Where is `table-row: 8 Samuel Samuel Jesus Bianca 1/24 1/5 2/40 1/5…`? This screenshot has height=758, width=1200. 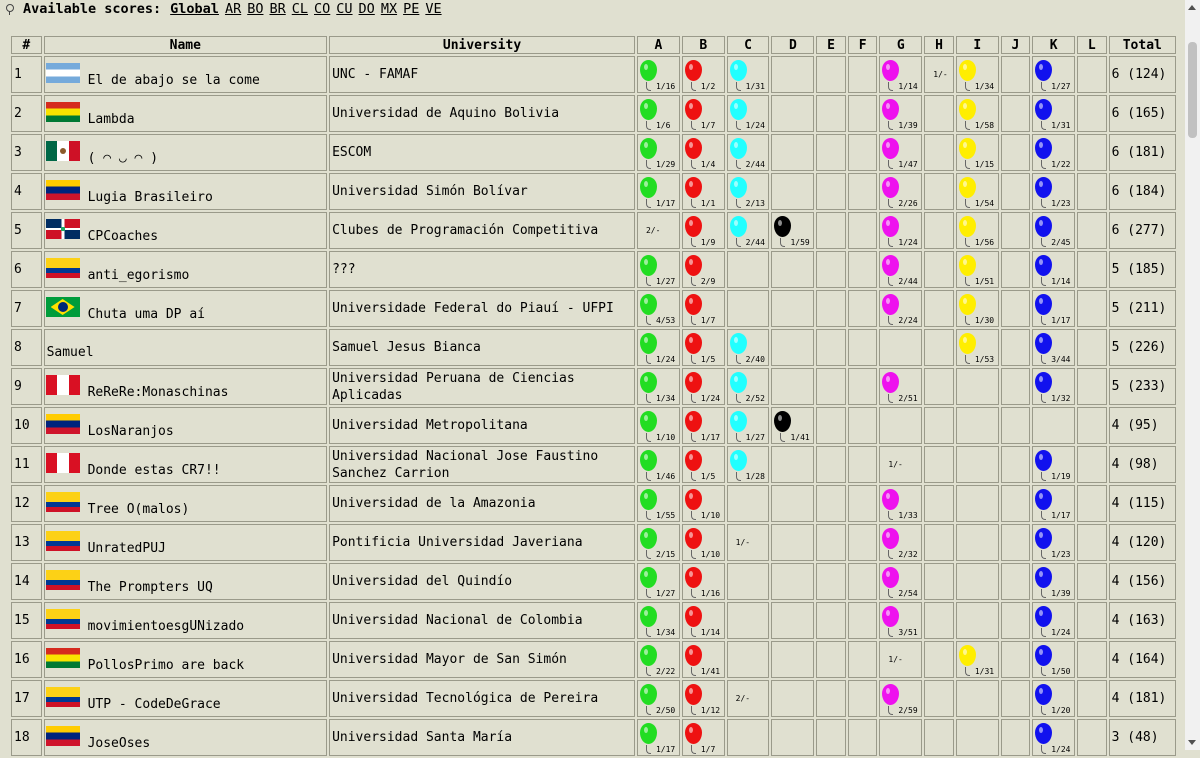
table-row: 8 Samuel Samuel Jesus Bianca 1/24 1/5 2/40 1/5… is located at coordinates (593, 347).